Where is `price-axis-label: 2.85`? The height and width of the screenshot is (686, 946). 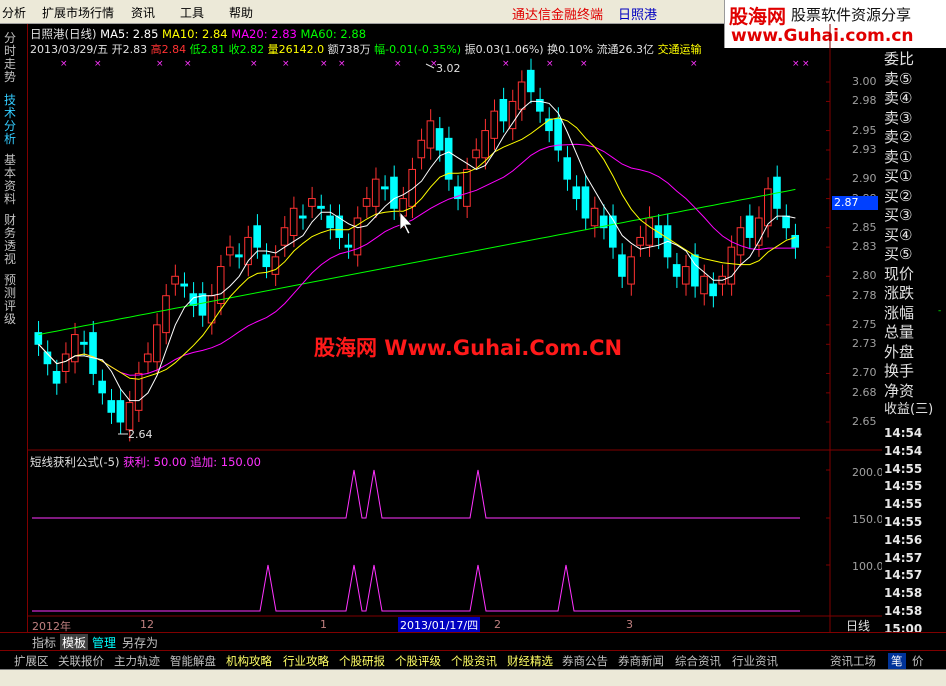 price-axis-label: 2.85 is located at coordinates (864, 227).